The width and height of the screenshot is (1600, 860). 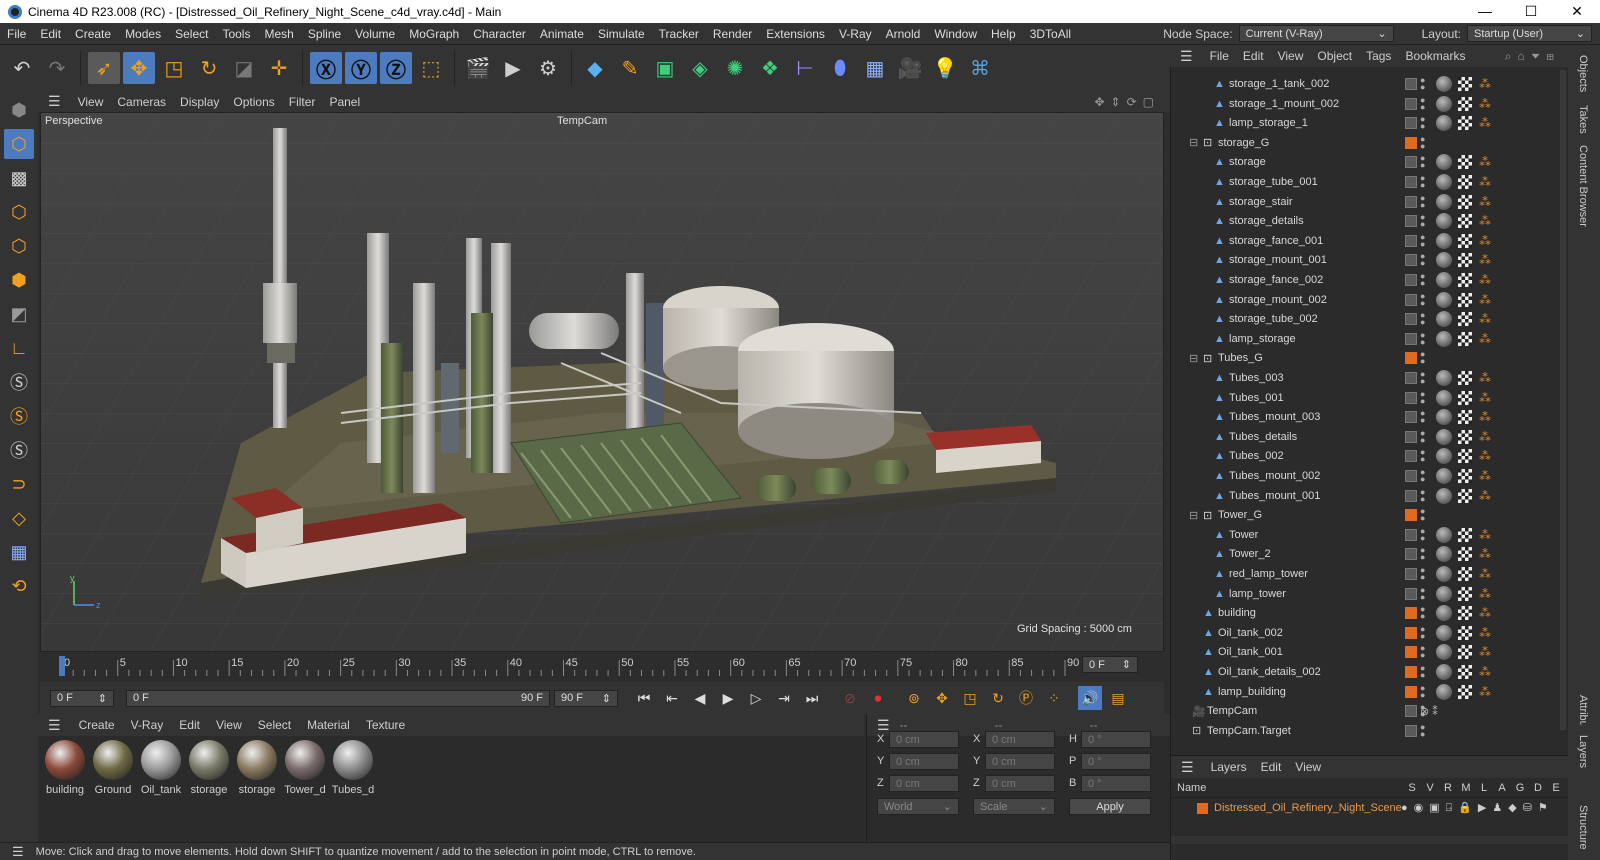 What do you see at coordinates (19, 212) in the screenshot?
I see `points-mode-icon: ⬡` at bounding box center [19, 212].